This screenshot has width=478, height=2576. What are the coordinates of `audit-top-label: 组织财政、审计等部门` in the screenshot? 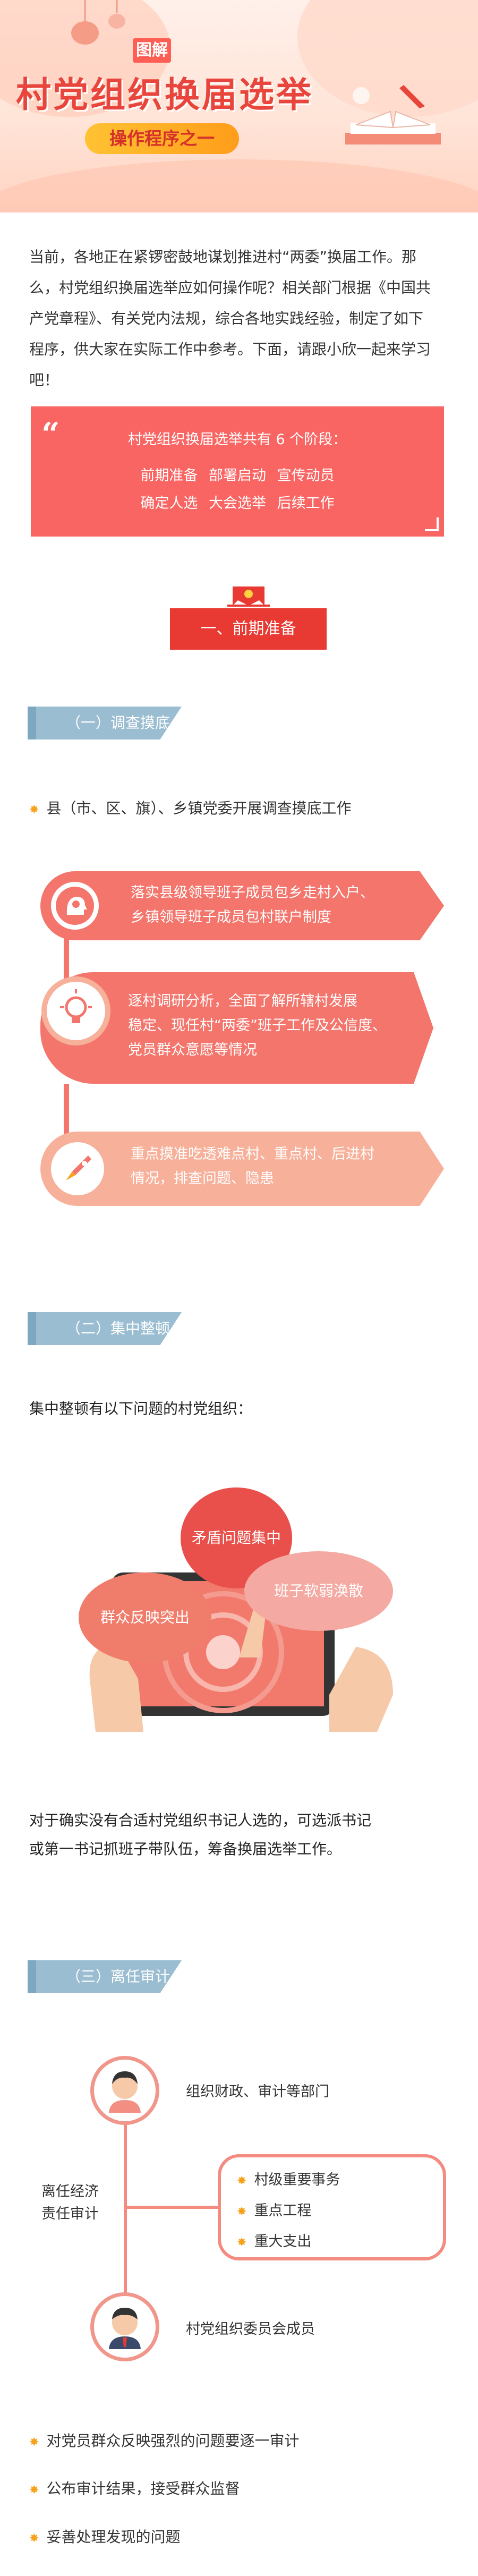 It's located at (257, 2092).